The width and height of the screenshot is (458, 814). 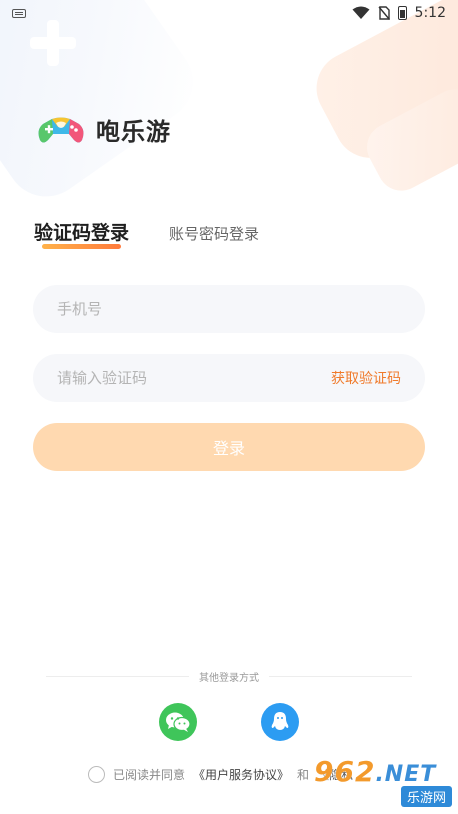 What do you see at coordinates (340, 676) in the screenshot?
I see `divider-line-right` at bounding box center [340, 676].